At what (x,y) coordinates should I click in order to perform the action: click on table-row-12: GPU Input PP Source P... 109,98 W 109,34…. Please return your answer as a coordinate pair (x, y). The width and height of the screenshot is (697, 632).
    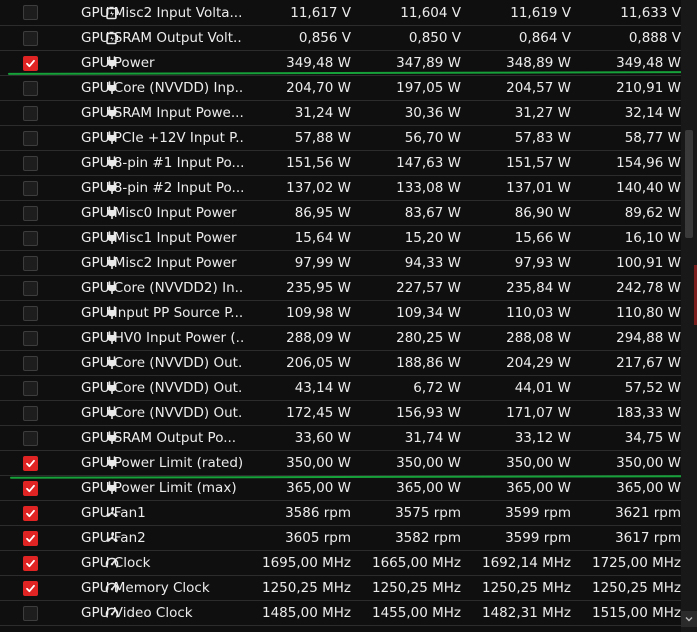
    Looking at the image, I should click on (340, 313).